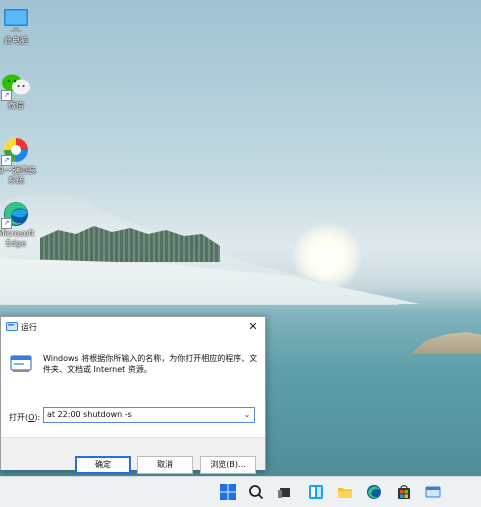 This screenshot has height=507, width=481. Describe the element at coordinates (103, 465) in the screenshot. I see `ok-button: 确定` at that location.